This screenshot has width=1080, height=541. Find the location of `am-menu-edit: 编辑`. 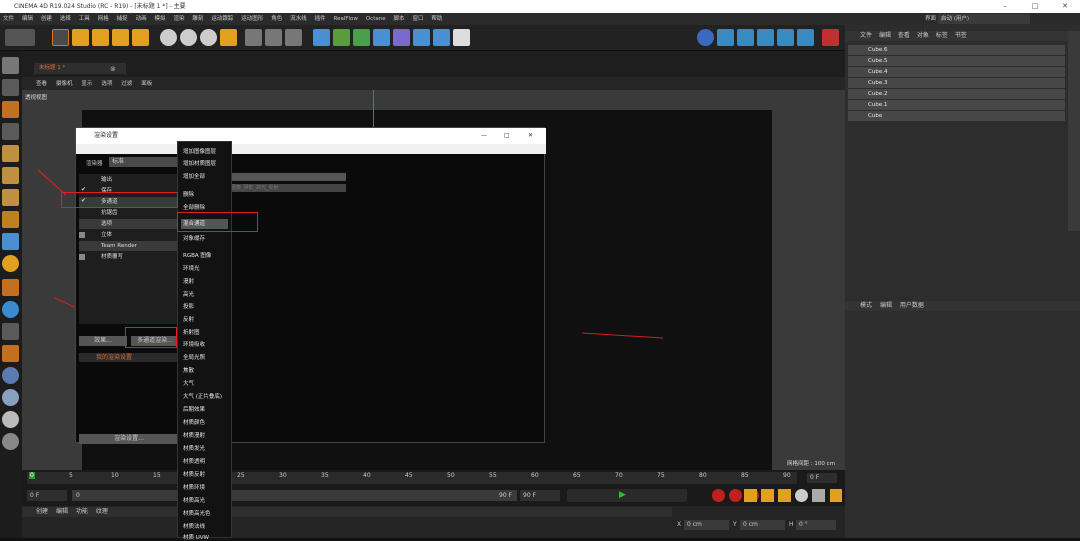

am-menu-edit: 编辑 is located at coordinates (886, 305).